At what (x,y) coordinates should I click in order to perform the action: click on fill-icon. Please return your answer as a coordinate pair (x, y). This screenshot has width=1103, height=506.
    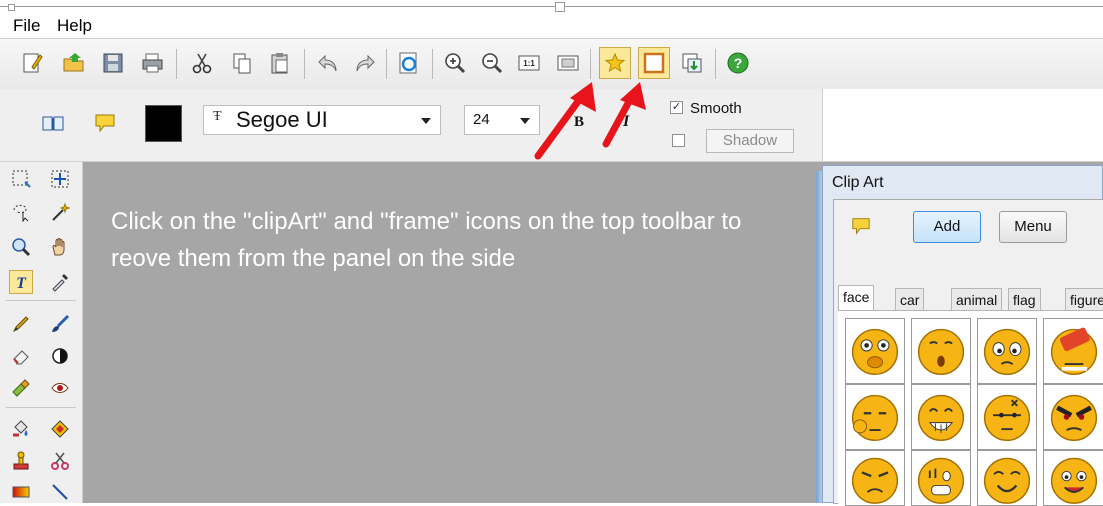
    Looking at the image, I should click on (21, 429).